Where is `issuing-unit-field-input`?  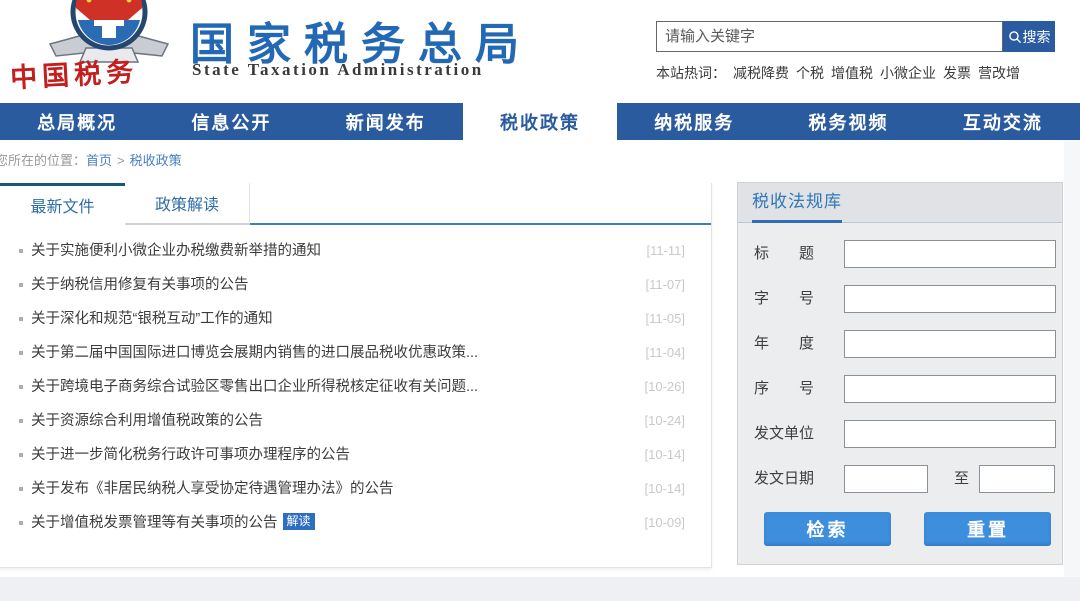 issuing-unit-field-input is located at coordinates (950, 434).